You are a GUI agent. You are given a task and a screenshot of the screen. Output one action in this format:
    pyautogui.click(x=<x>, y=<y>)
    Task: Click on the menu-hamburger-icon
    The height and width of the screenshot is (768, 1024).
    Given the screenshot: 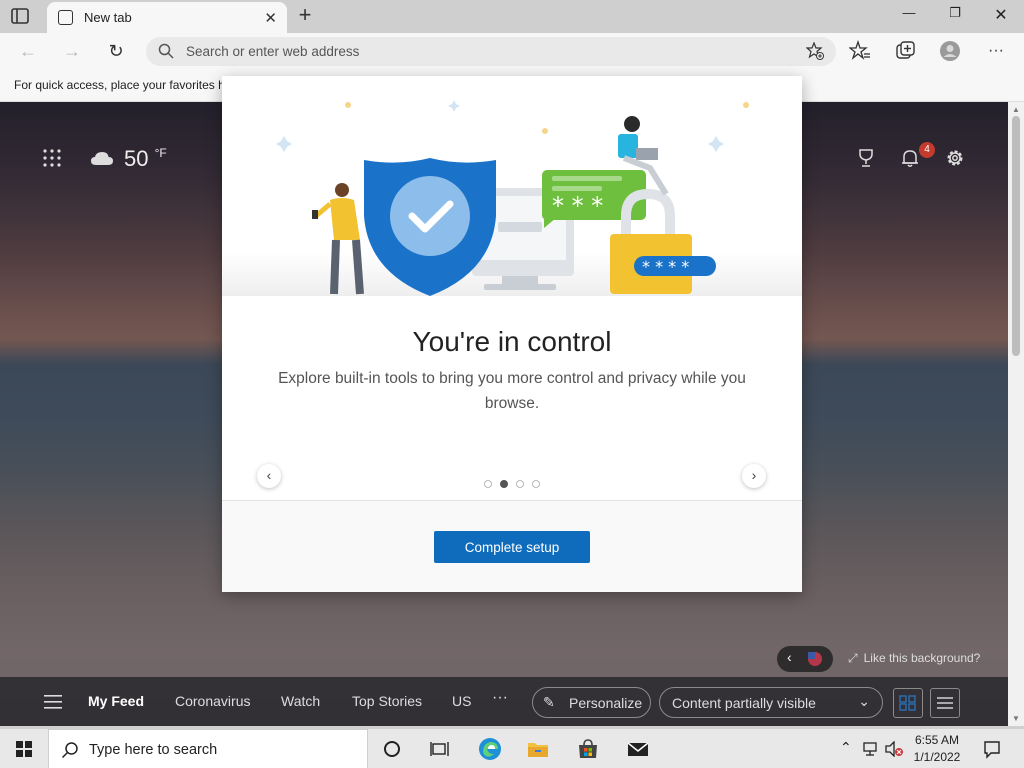 What is the action you would take?
    pyautogui.click(x=53, y=702)
    